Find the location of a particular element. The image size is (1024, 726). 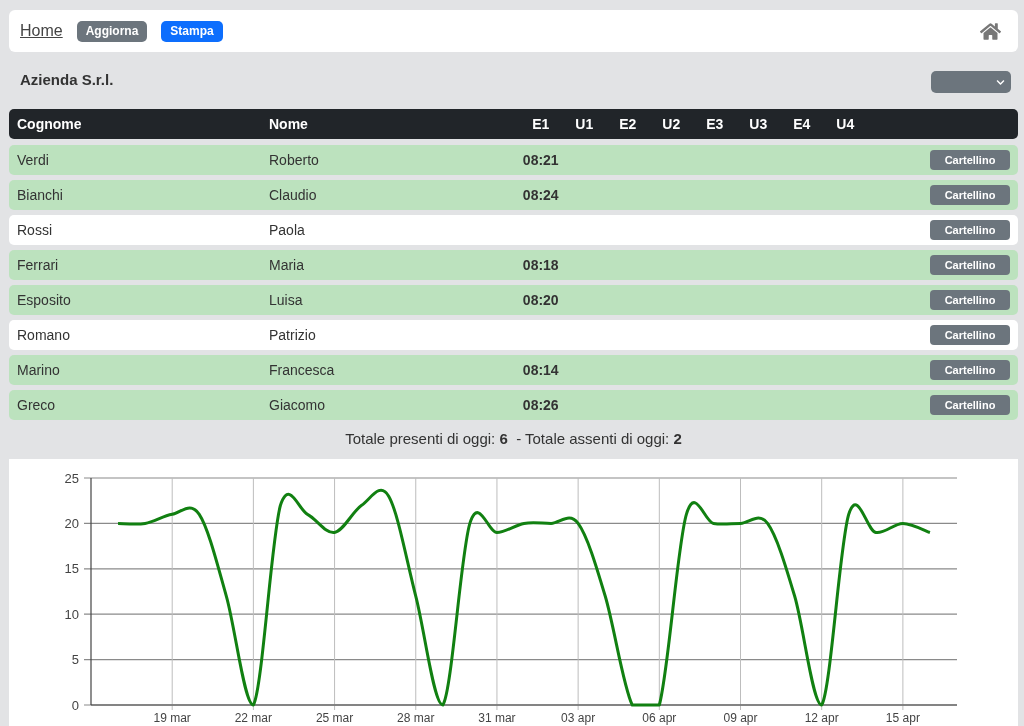

column-header: Cognome is located at coordinates (49, 124).